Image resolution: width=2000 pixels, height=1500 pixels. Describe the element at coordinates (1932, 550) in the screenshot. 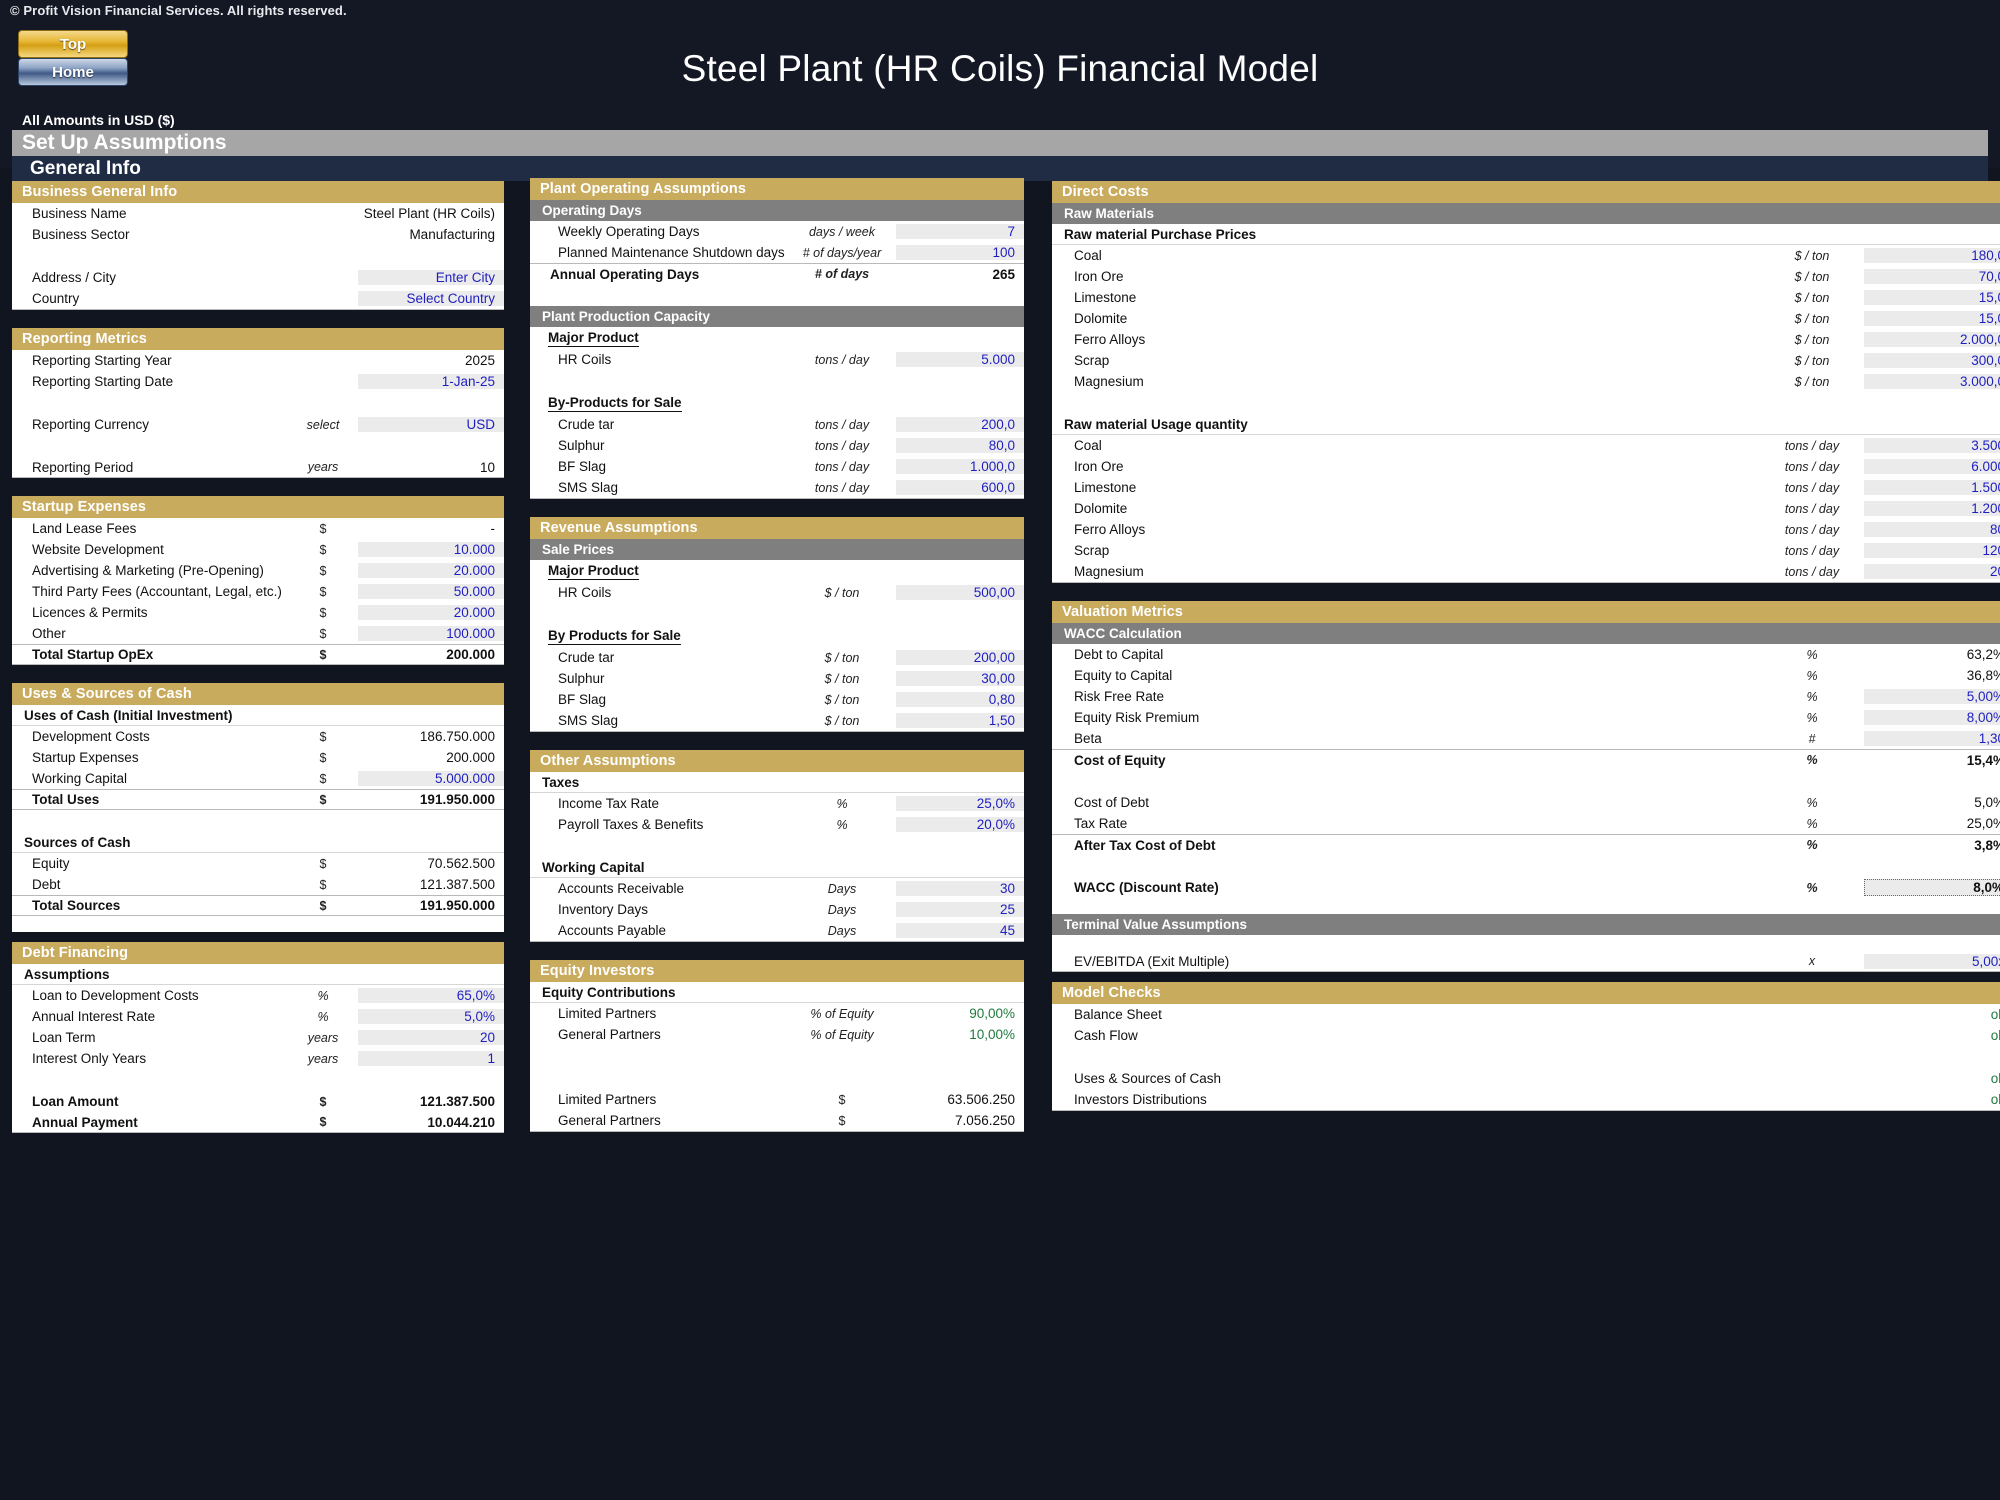

I see `scrap-usage-input: 120` at that location.